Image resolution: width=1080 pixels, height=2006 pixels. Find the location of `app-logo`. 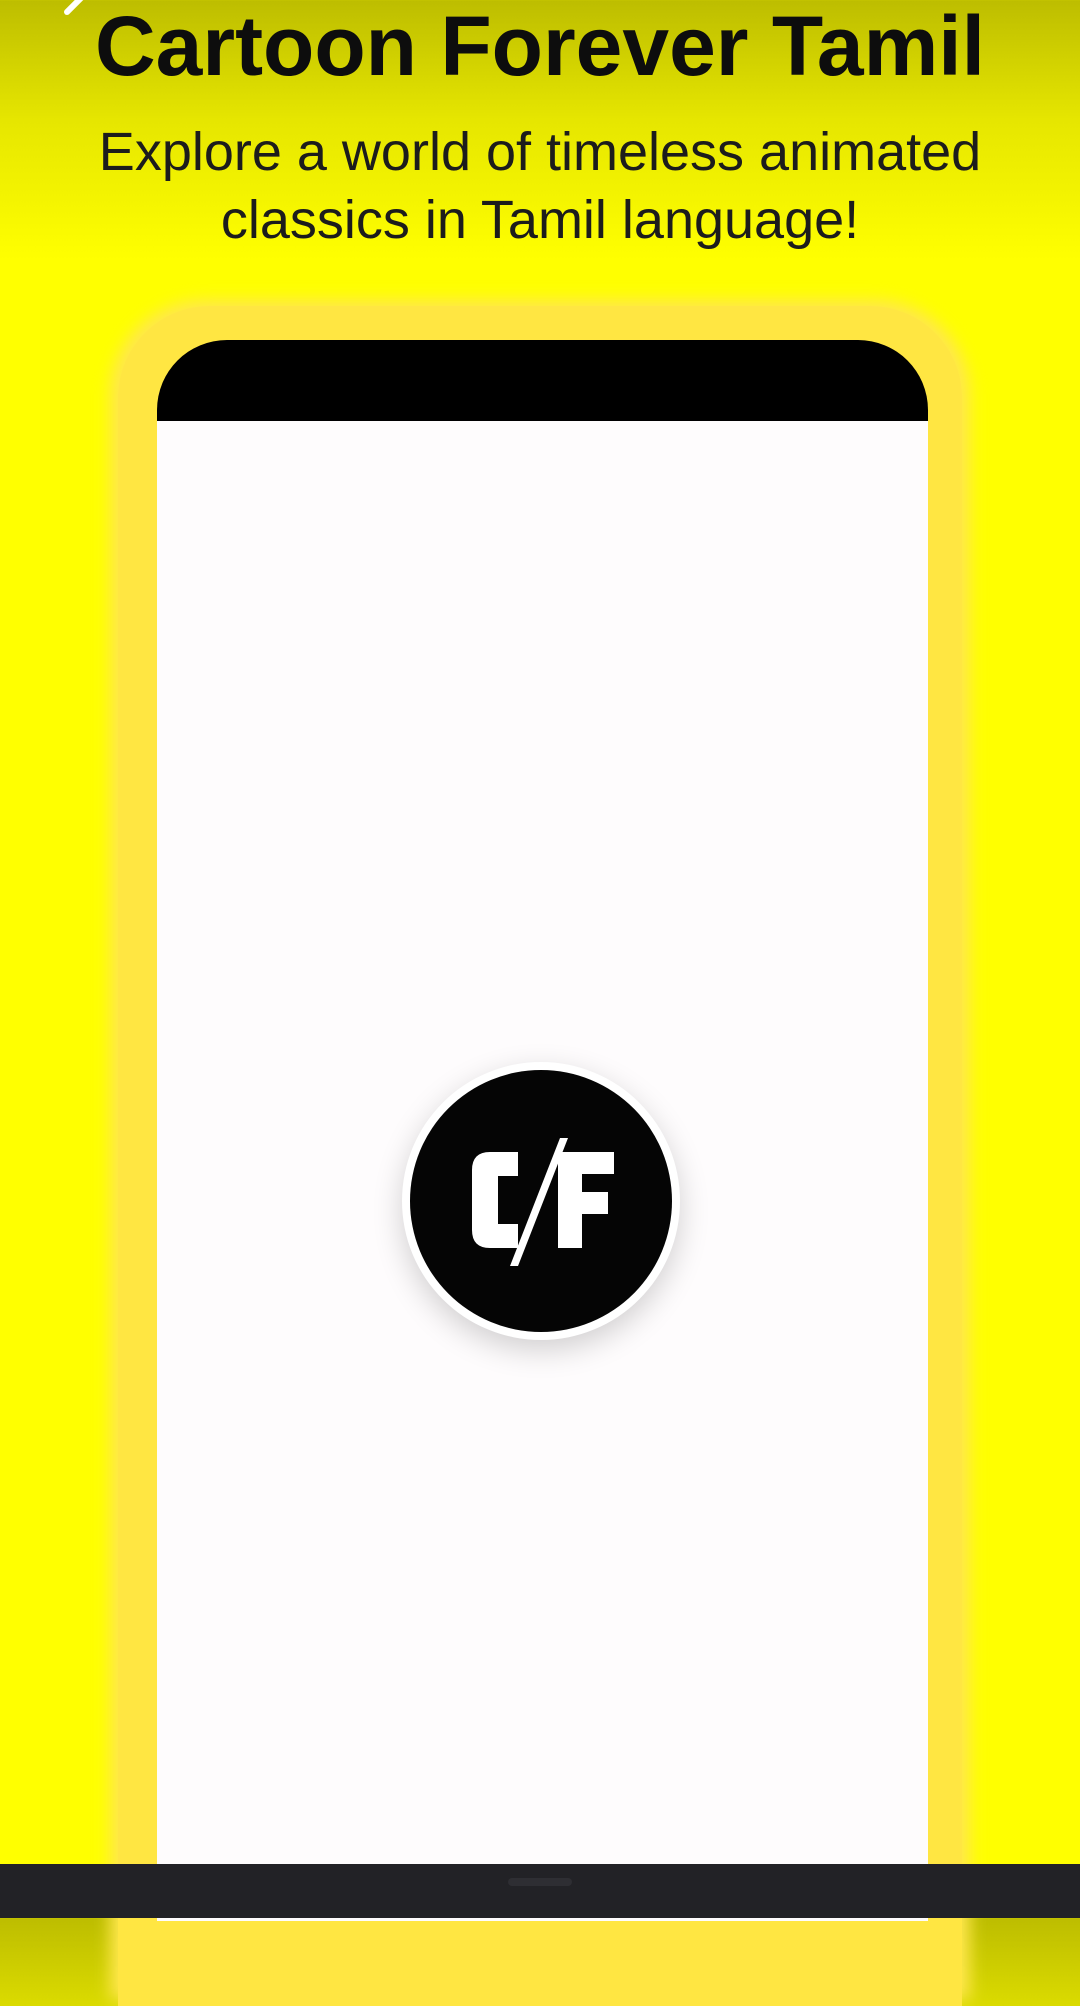

app-logo is located at coordinates (541, 1201).